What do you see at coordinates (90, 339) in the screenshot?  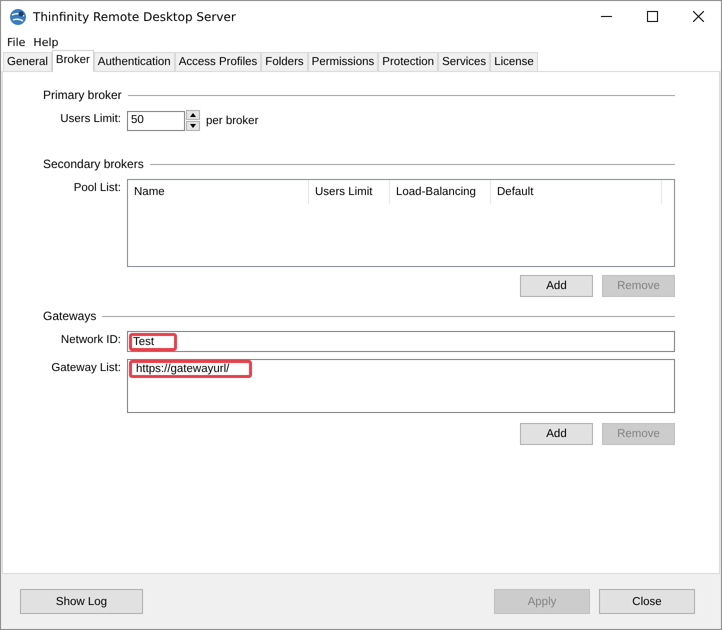 I see `field-label: Network ID:` at bounding box center [90, 339].